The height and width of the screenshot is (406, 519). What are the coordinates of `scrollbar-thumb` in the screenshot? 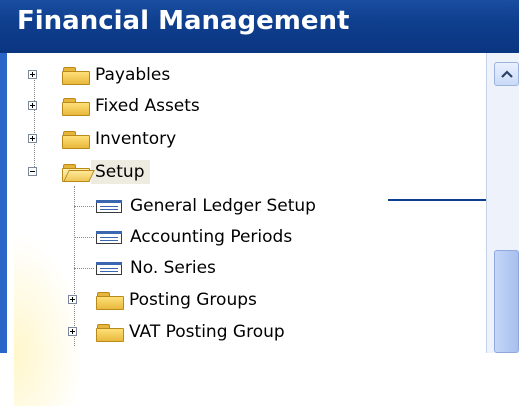 It's located at (506, 301).